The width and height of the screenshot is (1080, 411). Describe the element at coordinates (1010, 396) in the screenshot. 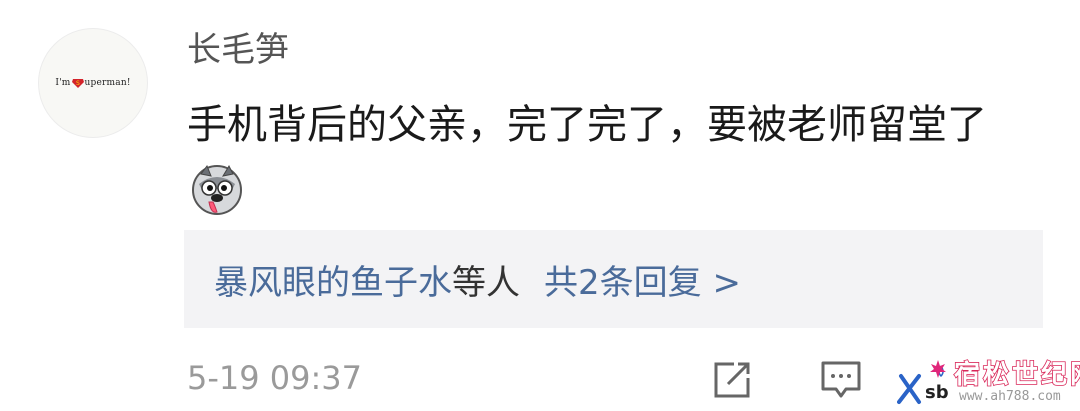

I see `watermark-url: www.ah788.com` at that location.